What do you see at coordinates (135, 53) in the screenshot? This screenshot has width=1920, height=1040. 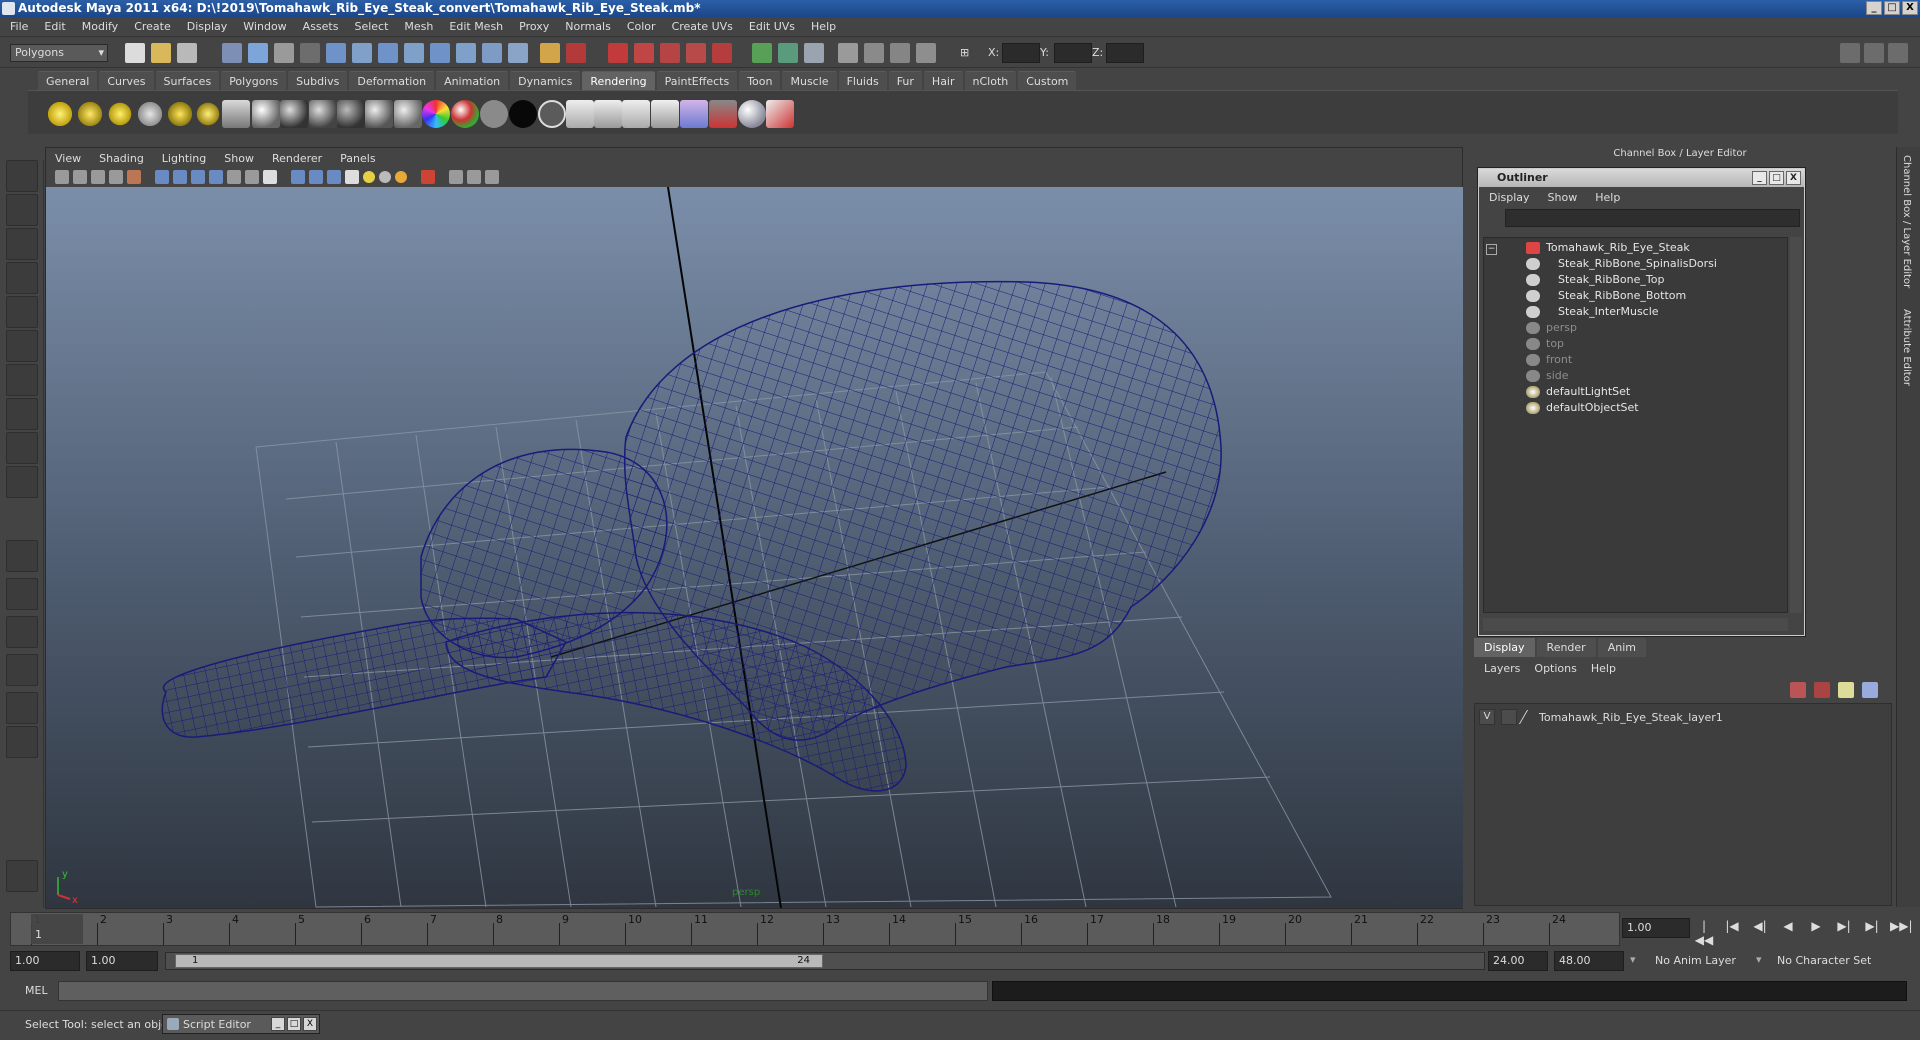 I see `new-scene-icon` at bounding box center [135, 53].